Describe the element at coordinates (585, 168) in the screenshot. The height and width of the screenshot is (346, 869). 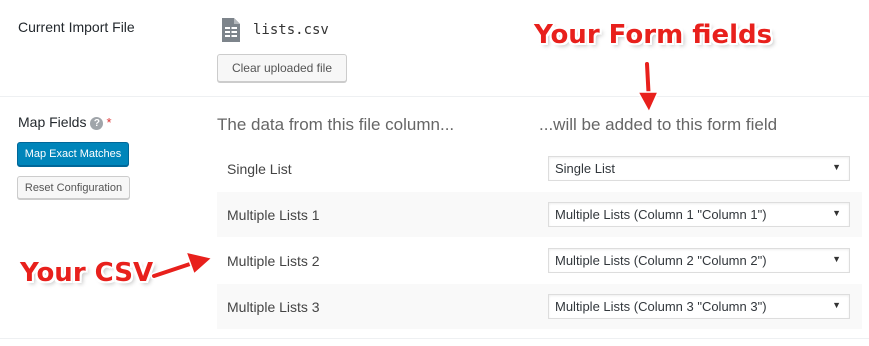
I see `form-field-select-value: Single List` at that location.